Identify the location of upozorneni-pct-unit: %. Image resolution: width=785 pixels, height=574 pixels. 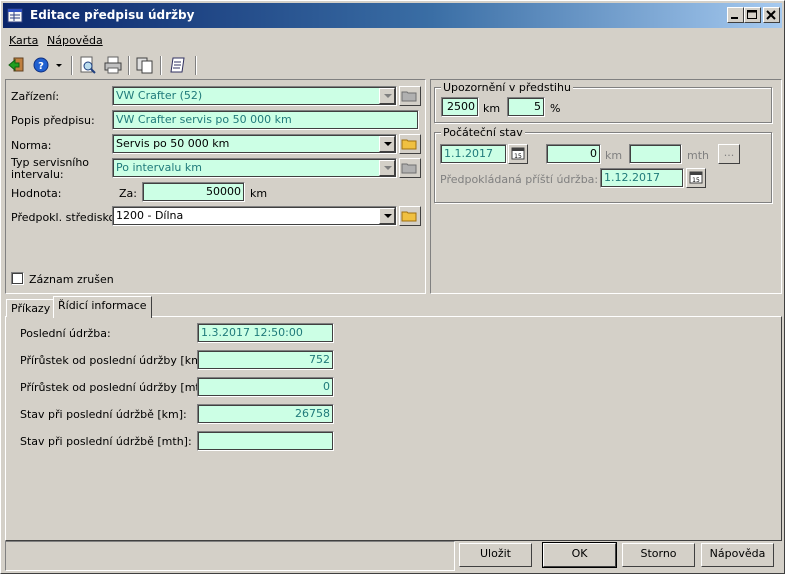
(555, 108).